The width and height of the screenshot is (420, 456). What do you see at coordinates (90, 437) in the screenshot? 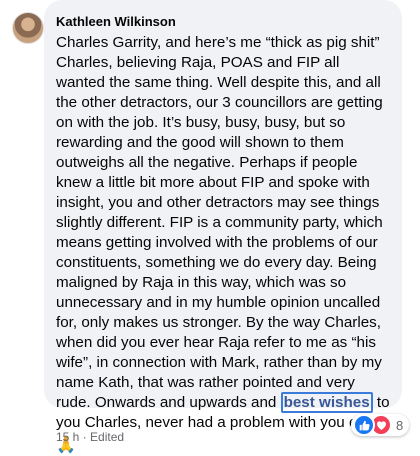
I see `comment-meta: 15 h · Edited` at bounding box center [90, 437].